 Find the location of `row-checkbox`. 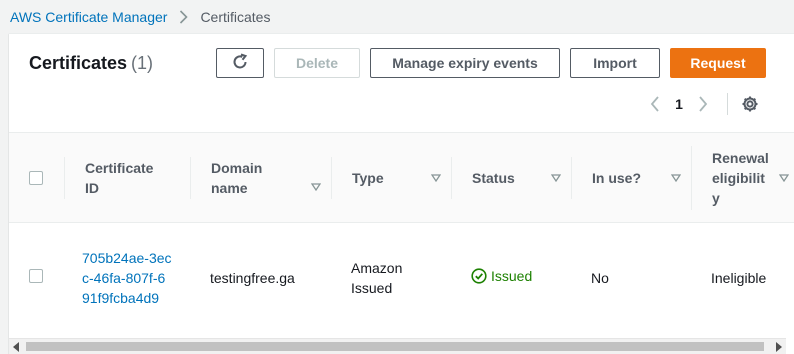

row-checkbox is located at coordinates (36, 275).